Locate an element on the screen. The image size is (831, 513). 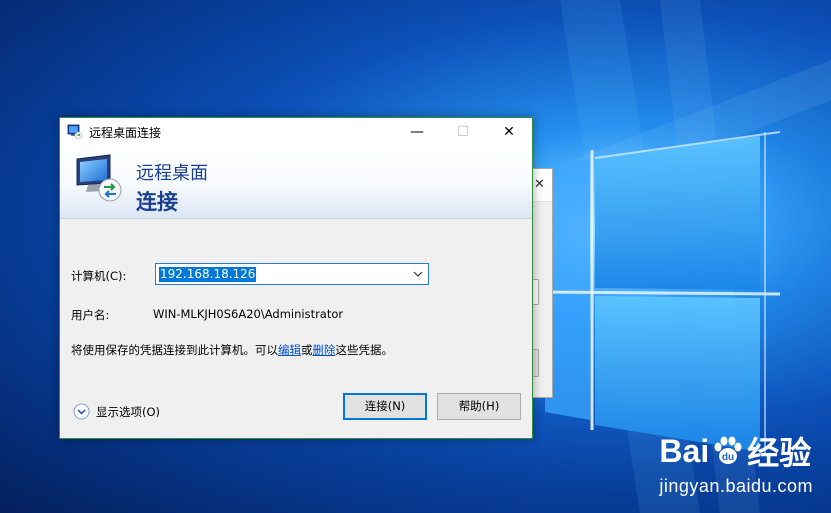
window-title: 远程桌面连接 is located at coordinates (125, 133).